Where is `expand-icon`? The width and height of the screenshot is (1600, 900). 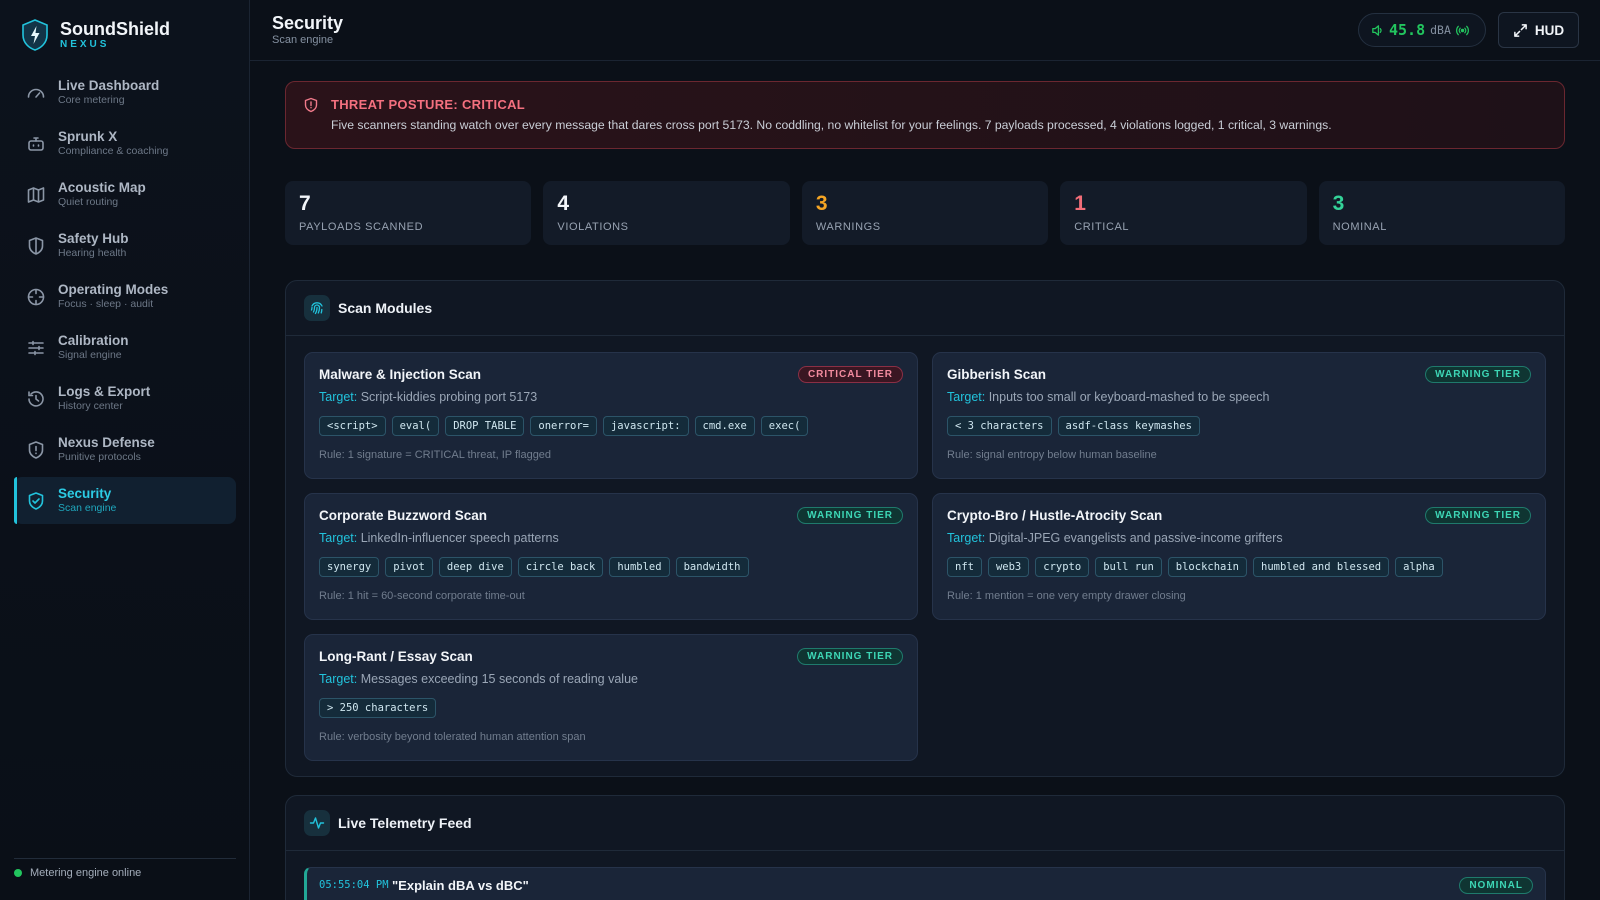
expand-icon is located at coordinates (1520, 30).